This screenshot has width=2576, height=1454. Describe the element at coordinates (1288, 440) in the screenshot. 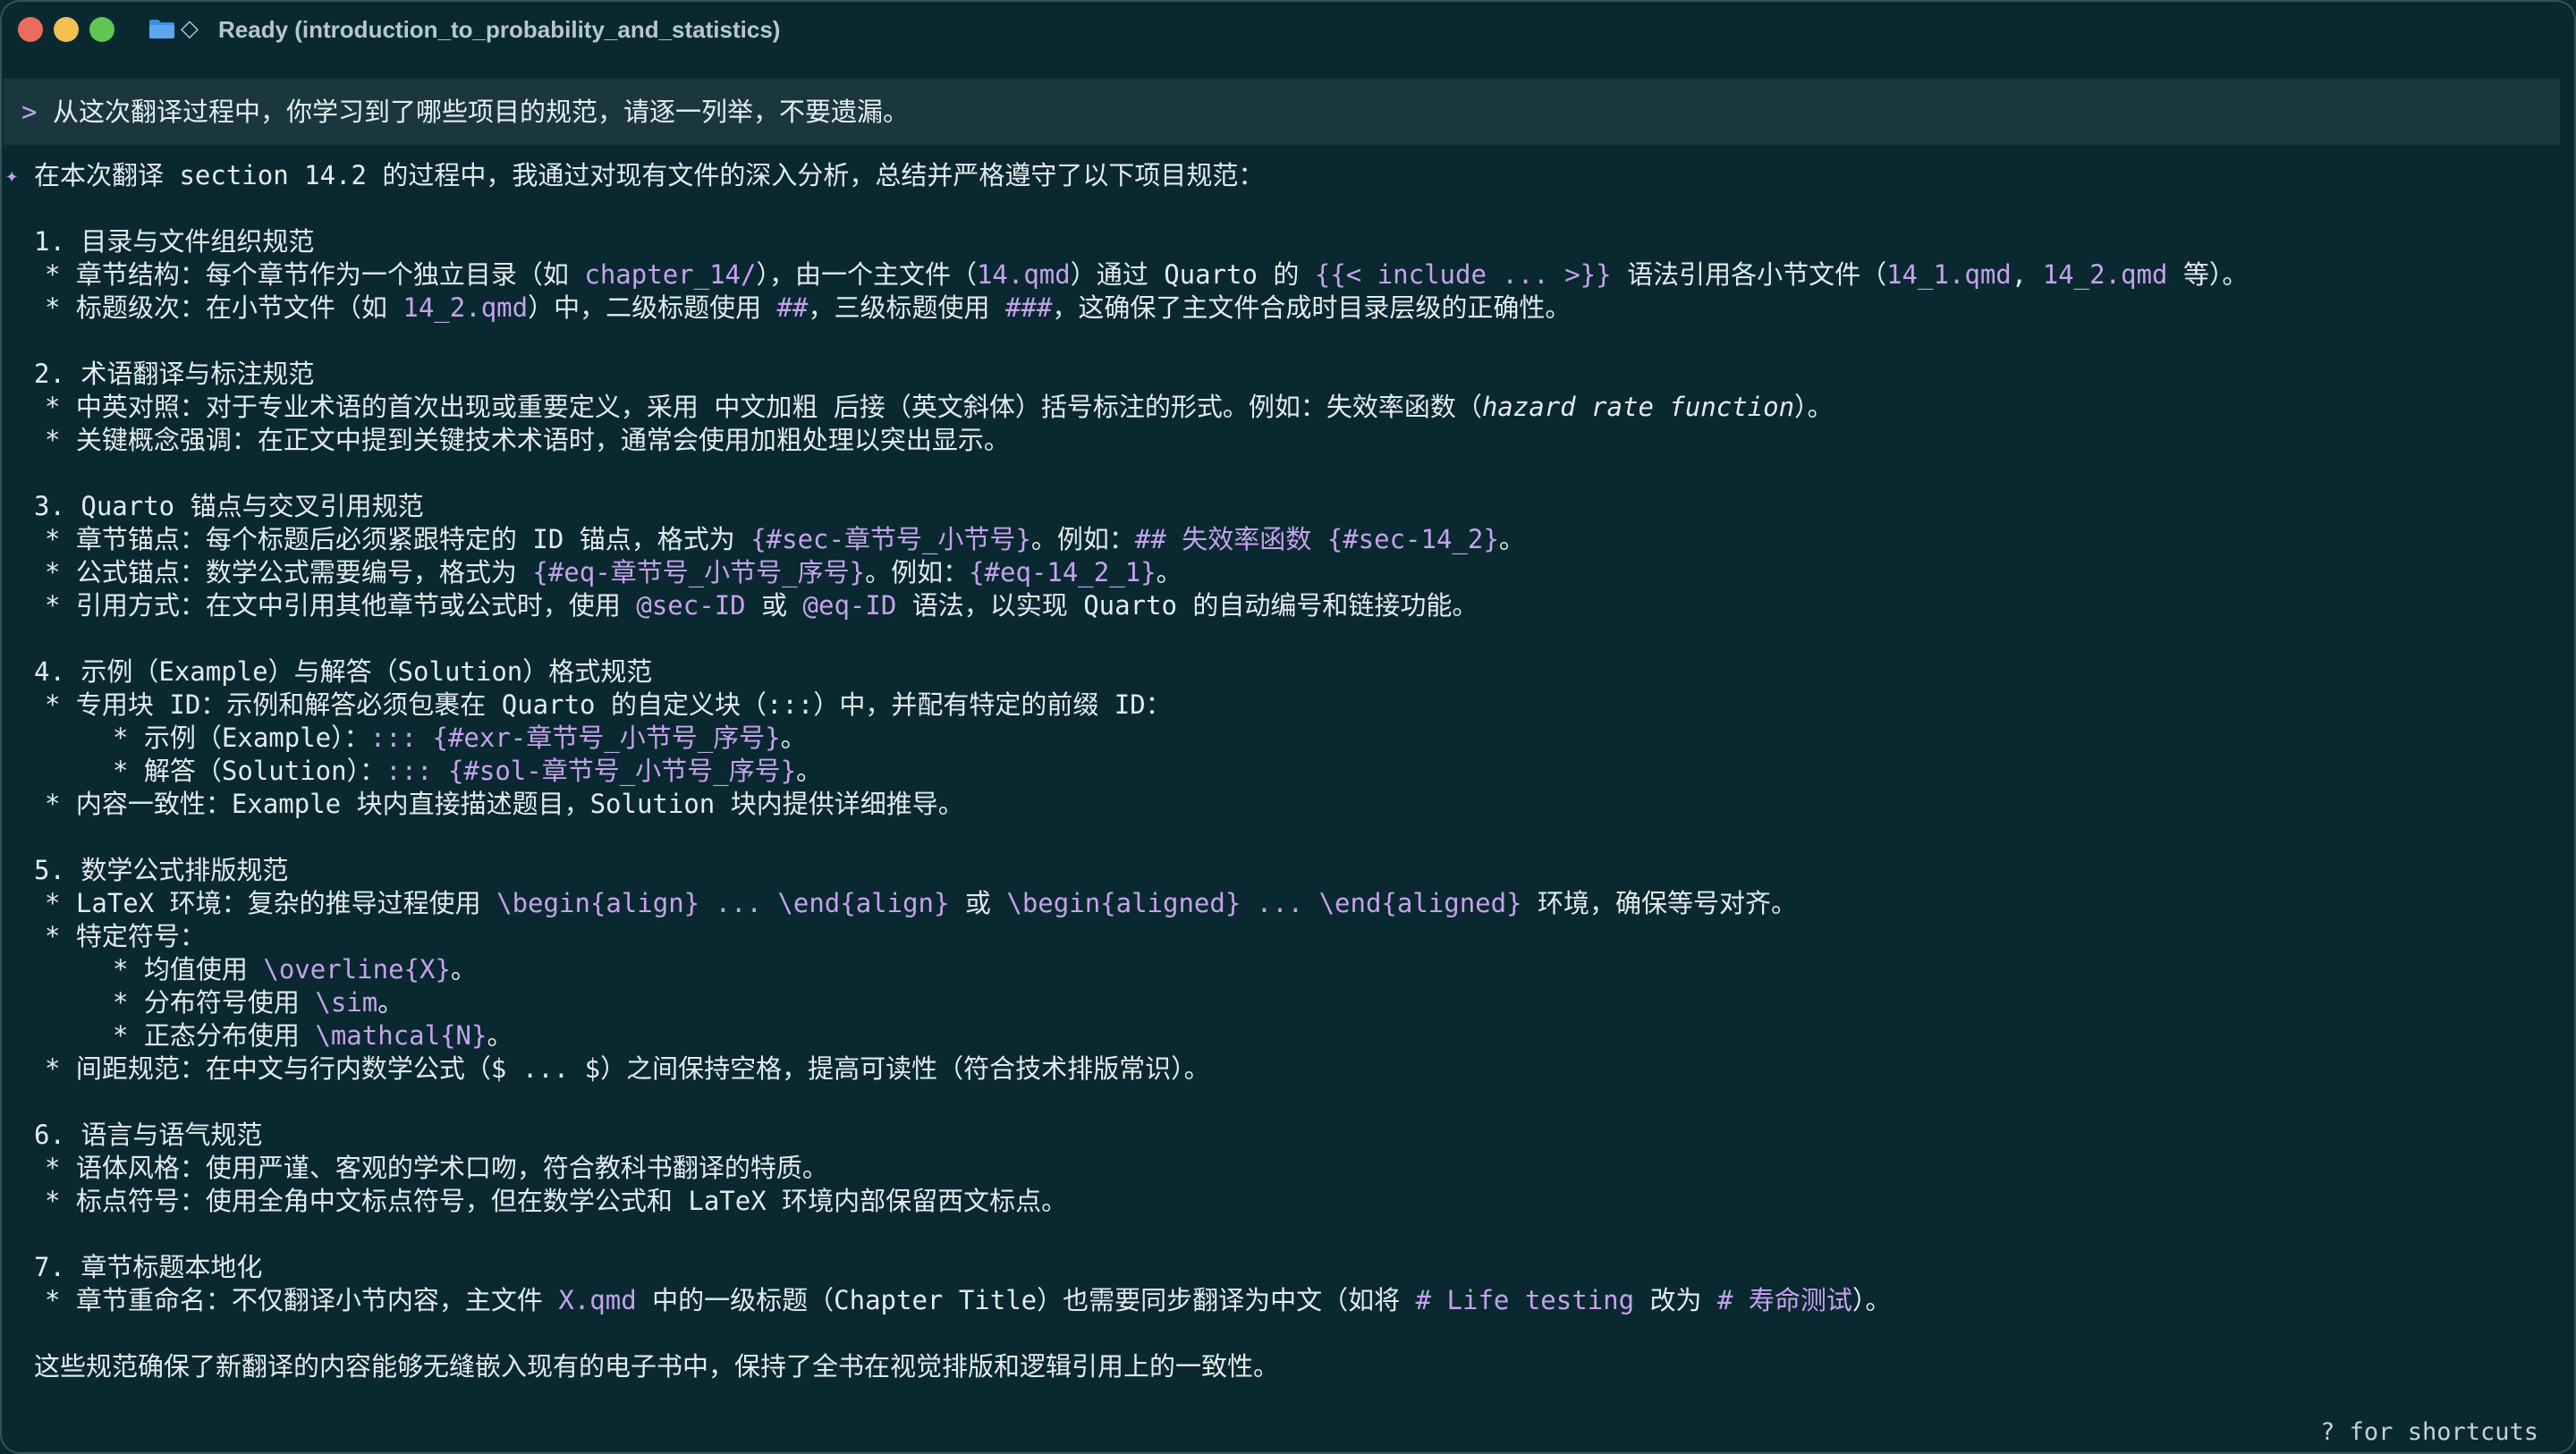

I see `response-line: * 关键概念强调：在正文中提到关键技术术语时，通常会使用加粗处理以突出显示。` at that location.